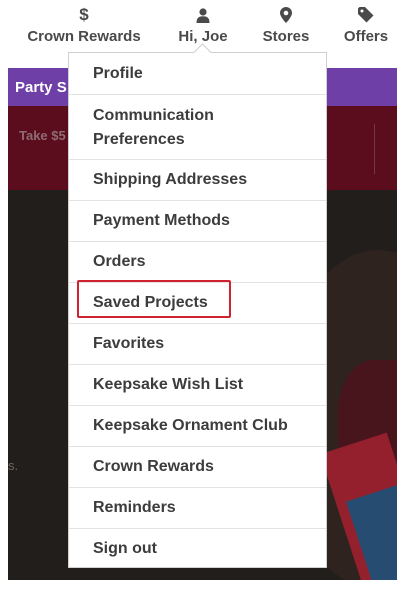 Image resolution: width=406 pixels, height=589 pixels. Describe the element at coordinates (197, 507) in the screenshot. I see `menu-item-reminders: Reminders` at that location.